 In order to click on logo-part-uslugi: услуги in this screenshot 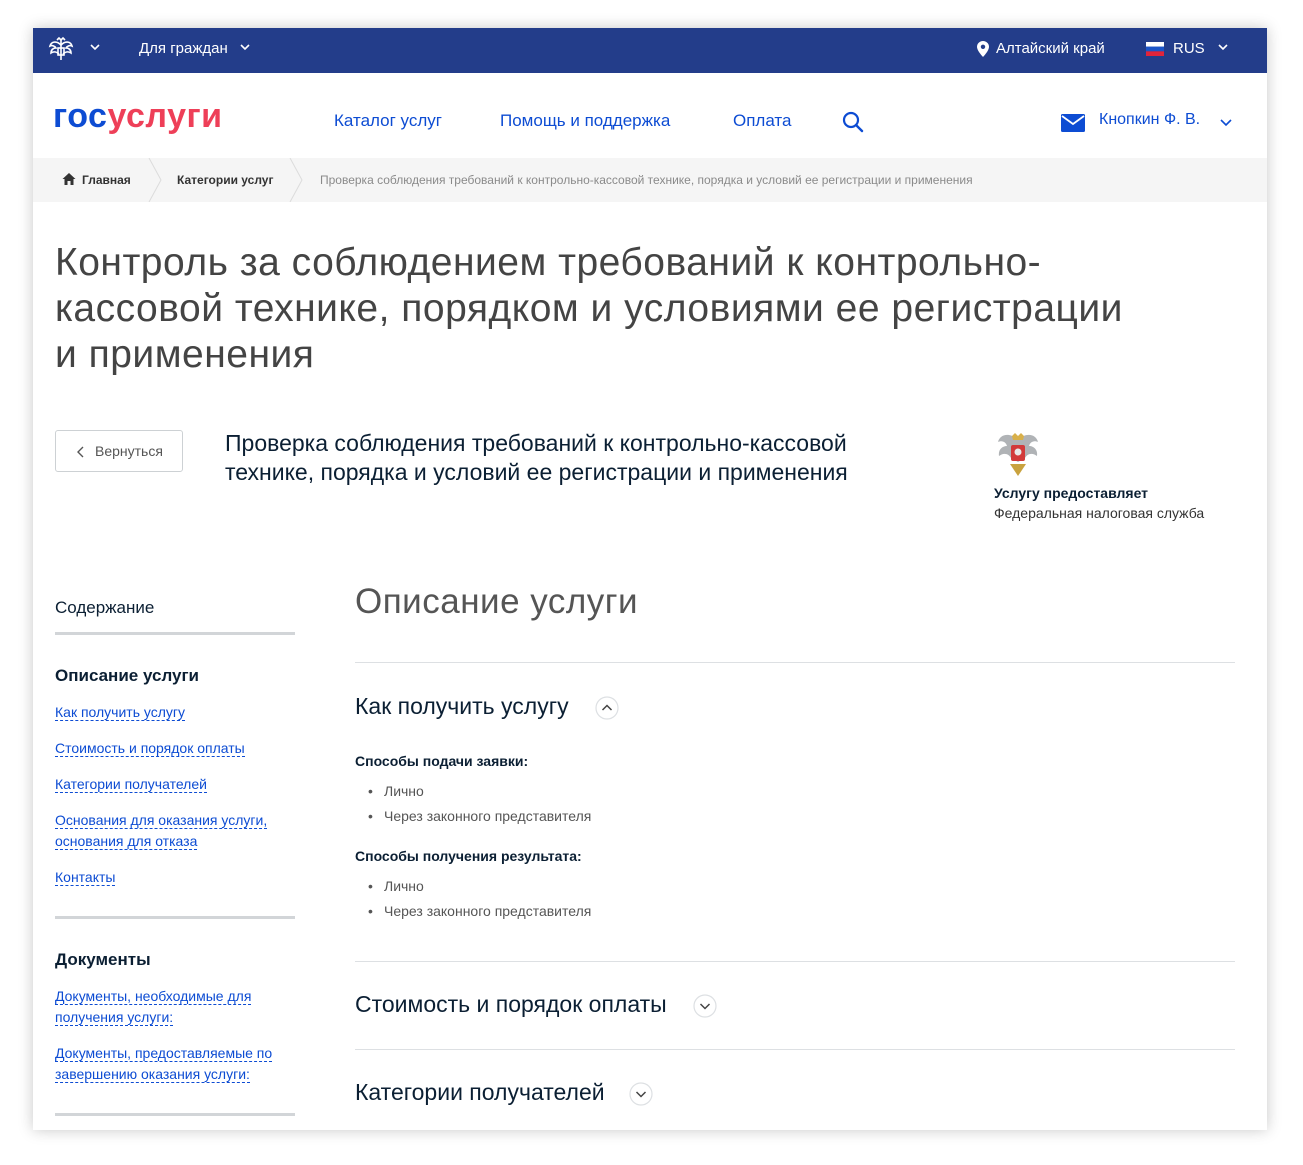, I will do `click(165, 116)`.